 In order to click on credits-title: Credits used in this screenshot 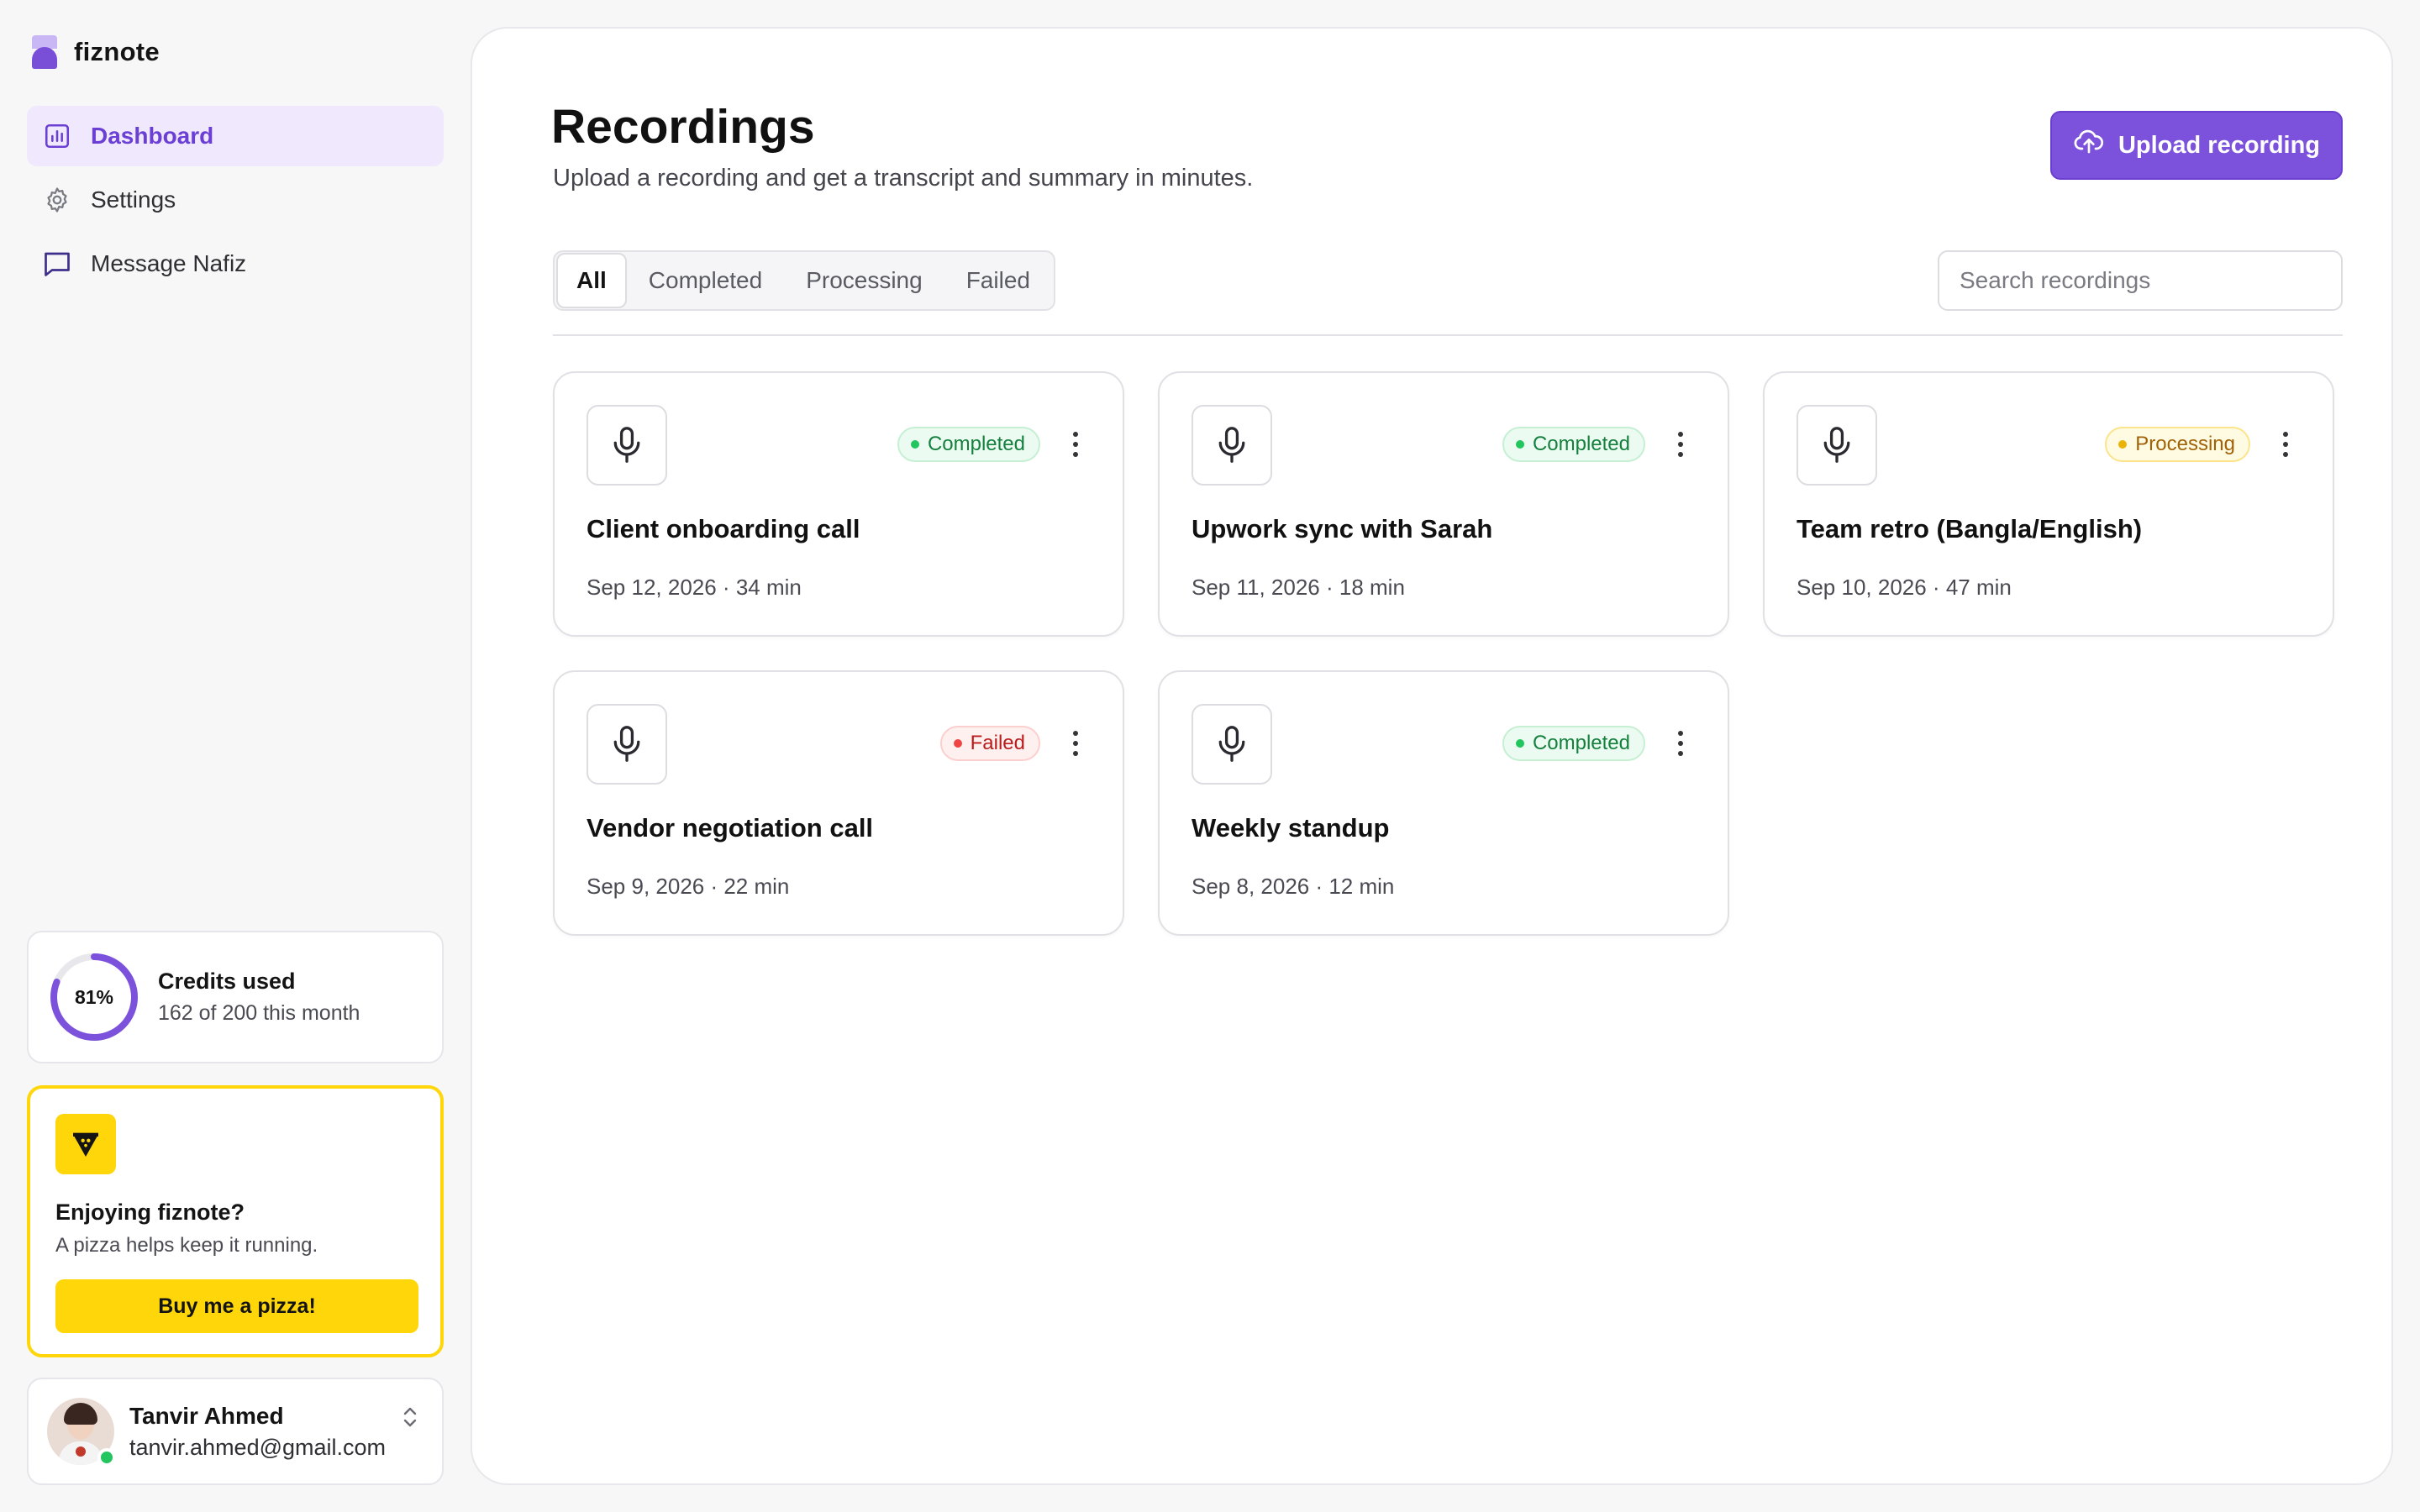, I will do `click(227, 981)`.